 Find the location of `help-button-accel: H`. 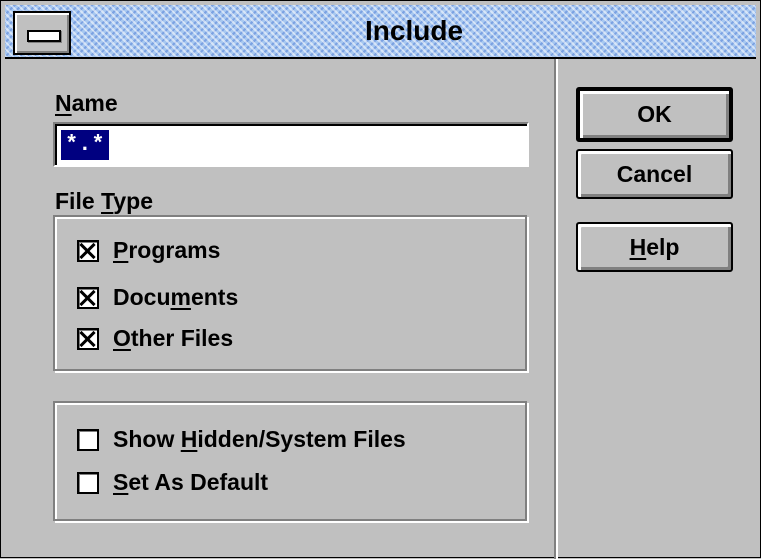

help-button-accel: H is located at coordinates (638, 246).